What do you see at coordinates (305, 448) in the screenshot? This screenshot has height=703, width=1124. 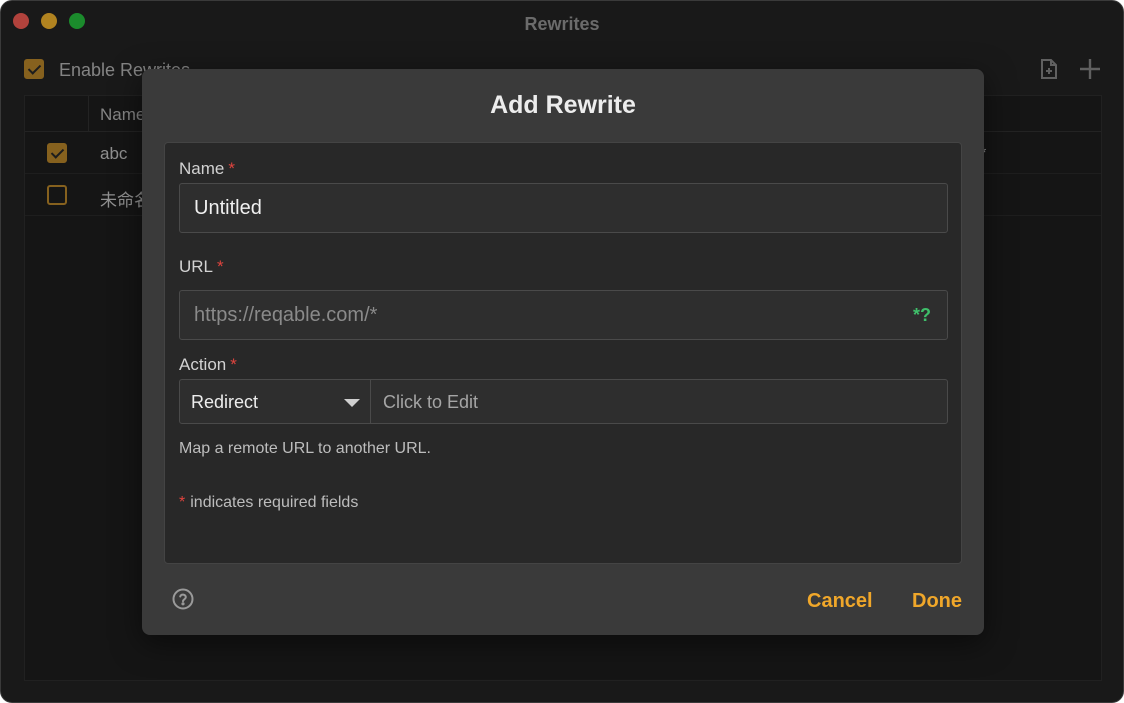 I see `action-hint: Map a remote URL to another URL.` at bounding box center [305, 448].